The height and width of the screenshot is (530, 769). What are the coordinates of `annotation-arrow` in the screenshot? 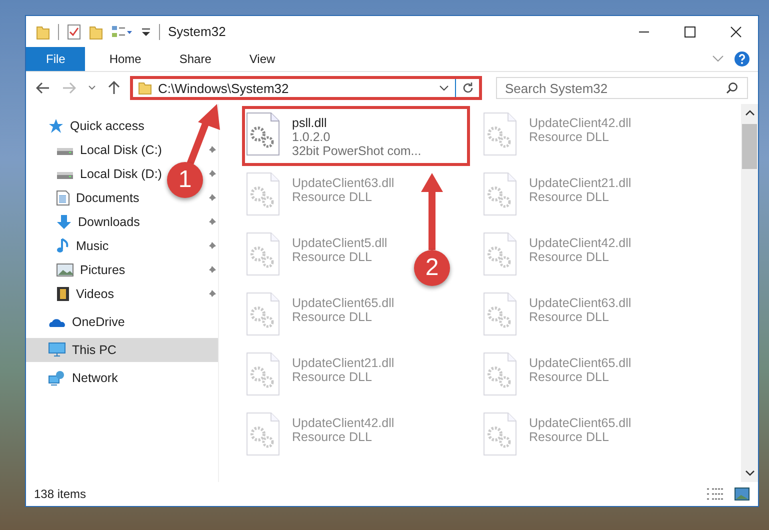 It's located at (203, 135).